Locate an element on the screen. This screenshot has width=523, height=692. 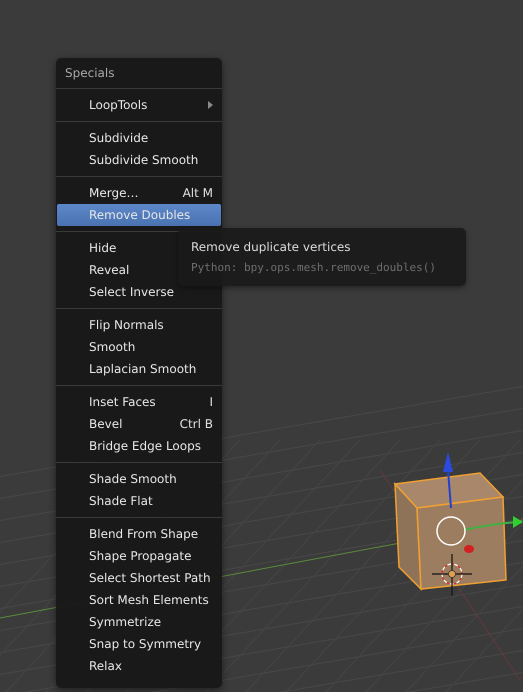
menu-item: Snap to Symmetry is located at coordinates (139, 644).